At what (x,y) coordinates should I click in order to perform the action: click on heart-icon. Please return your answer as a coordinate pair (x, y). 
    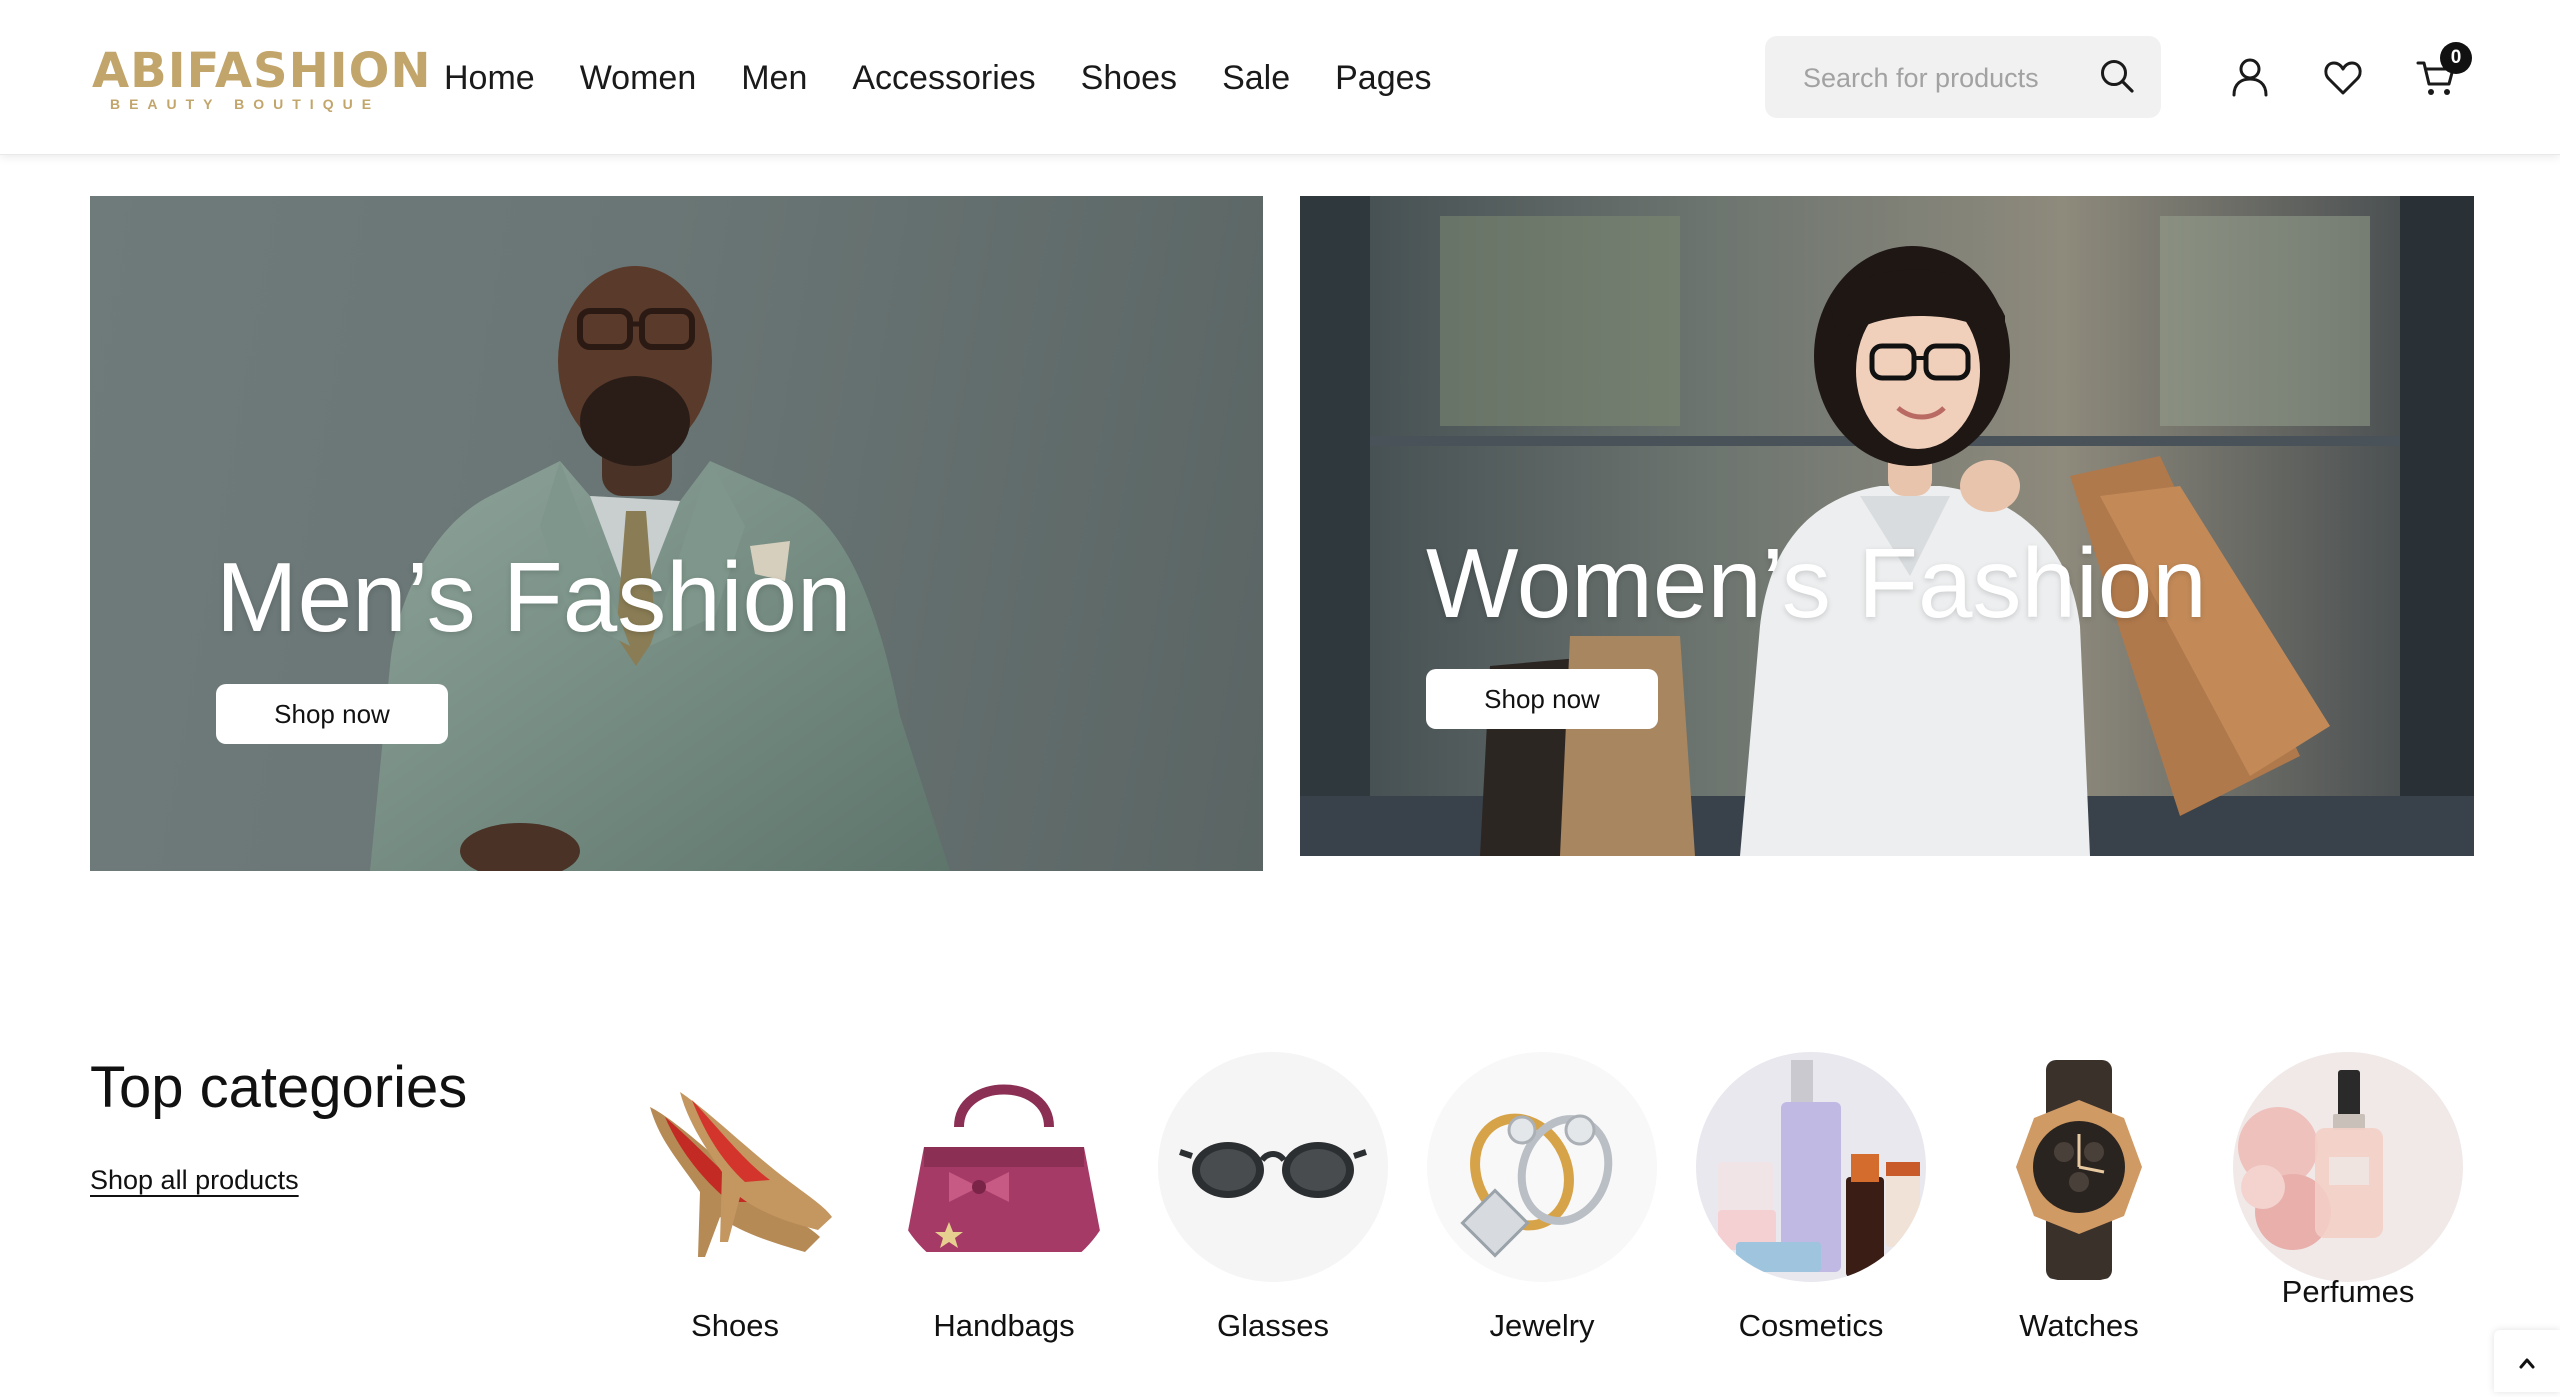
    Looking at the image, I should click on (2343, 78).